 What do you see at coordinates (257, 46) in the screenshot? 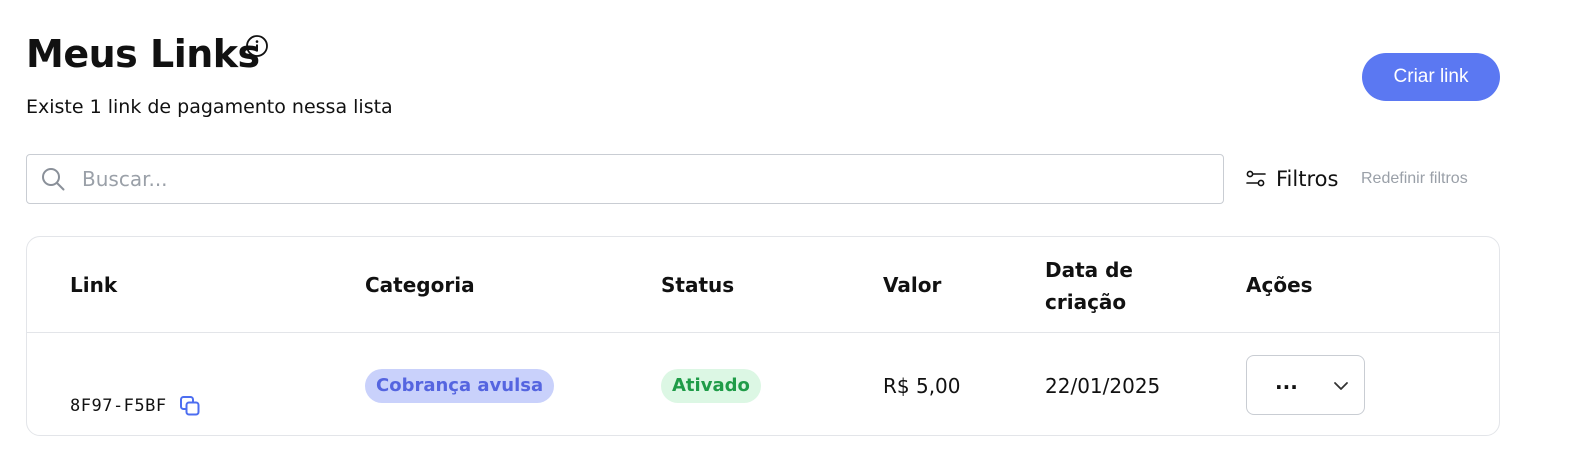
I see `info-icon` at bounding box center [257, 46].